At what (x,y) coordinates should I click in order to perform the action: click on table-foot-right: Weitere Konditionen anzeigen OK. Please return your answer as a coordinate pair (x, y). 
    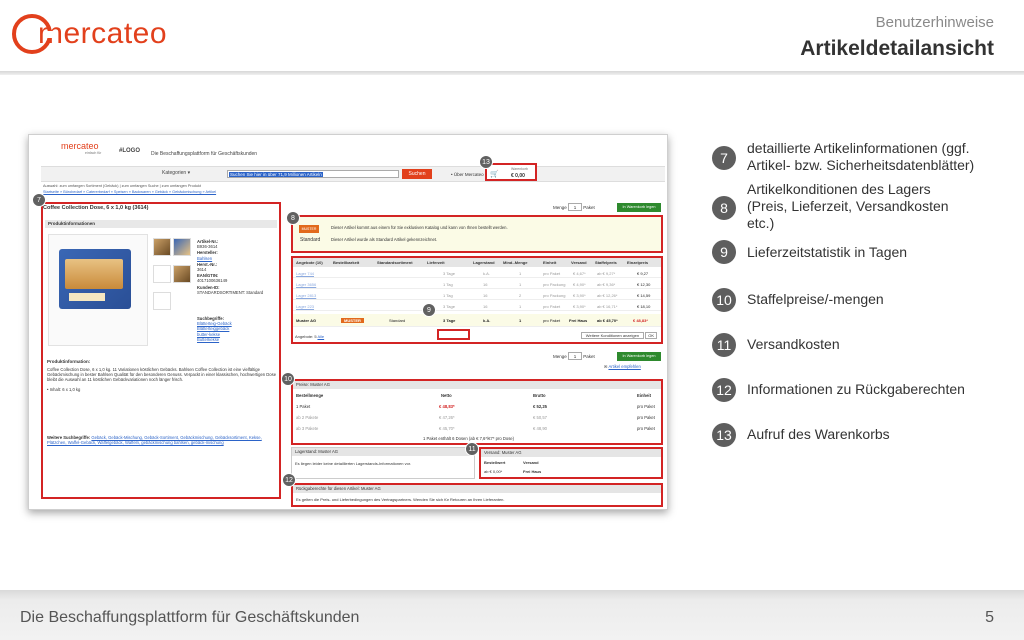
    Looking at the image, I should click on (618, 335).